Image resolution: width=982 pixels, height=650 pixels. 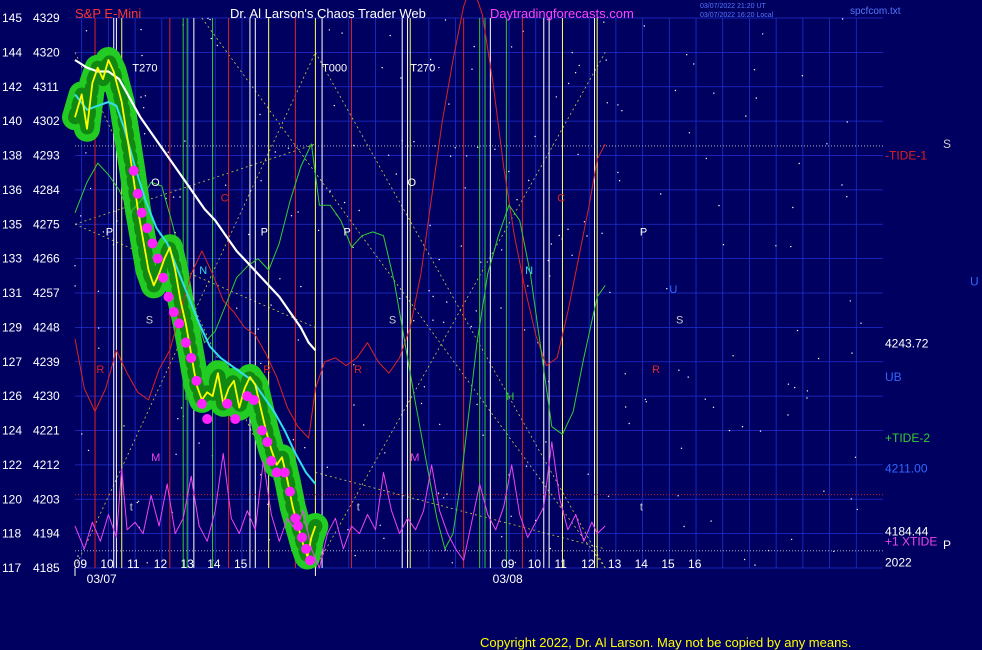 I want to click on annotation-label: C, so click(x=561, y=198).